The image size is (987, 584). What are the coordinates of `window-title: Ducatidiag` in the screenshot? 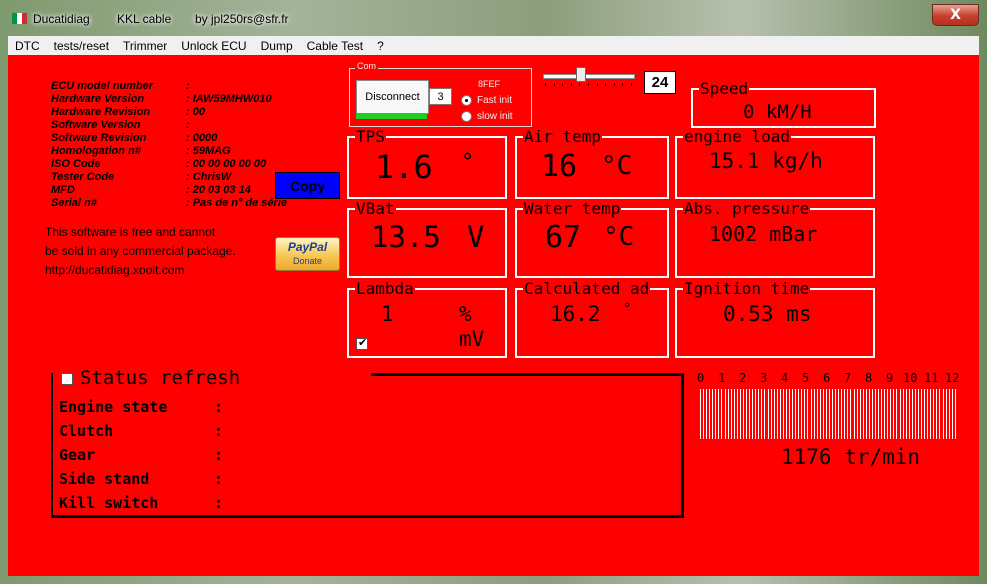 It's located at (61, 19).